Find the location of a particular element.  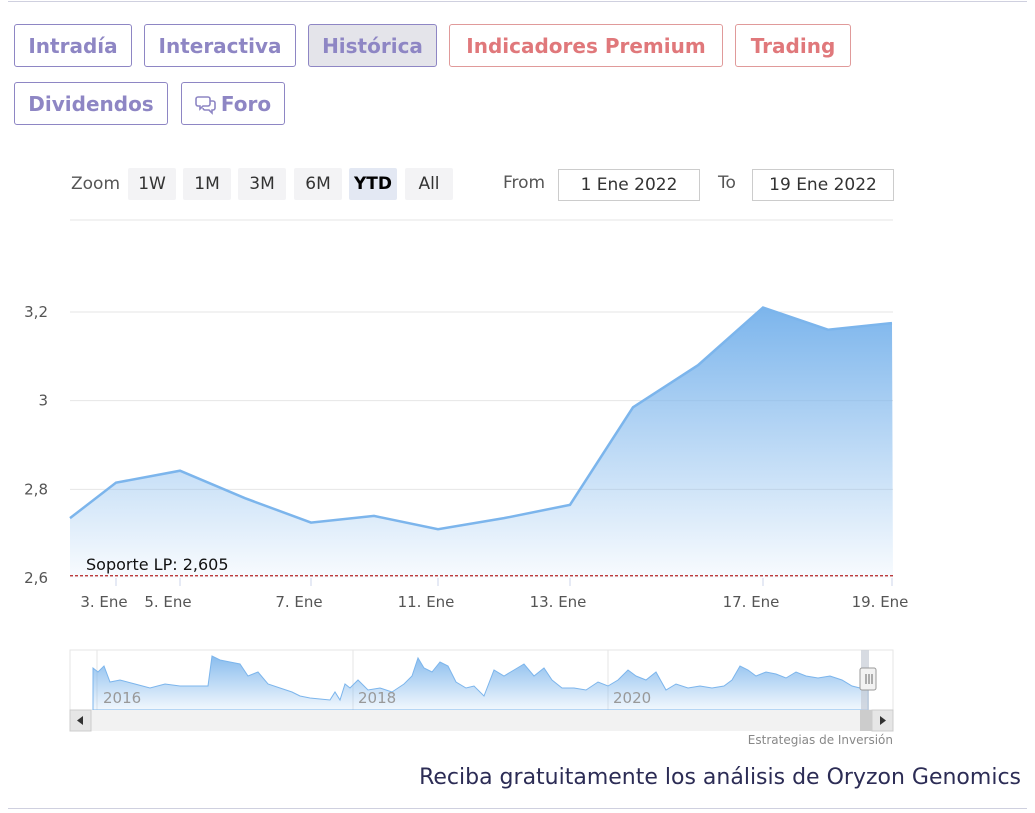

navigator-scrollbar is located at coordinates (481, 720).